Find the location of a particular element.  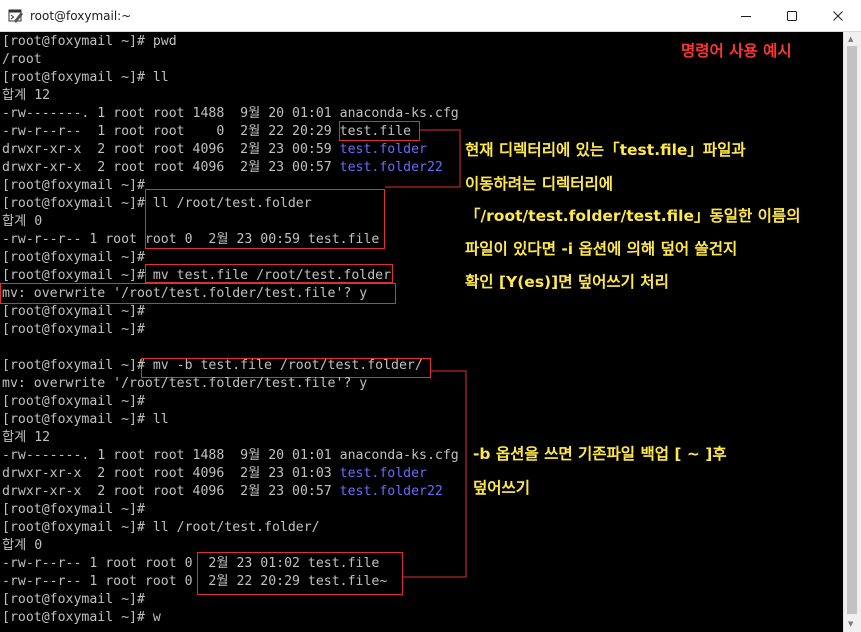

annotation-note-2-line: 덮어쓰기 is located at coordinates (502, 488).